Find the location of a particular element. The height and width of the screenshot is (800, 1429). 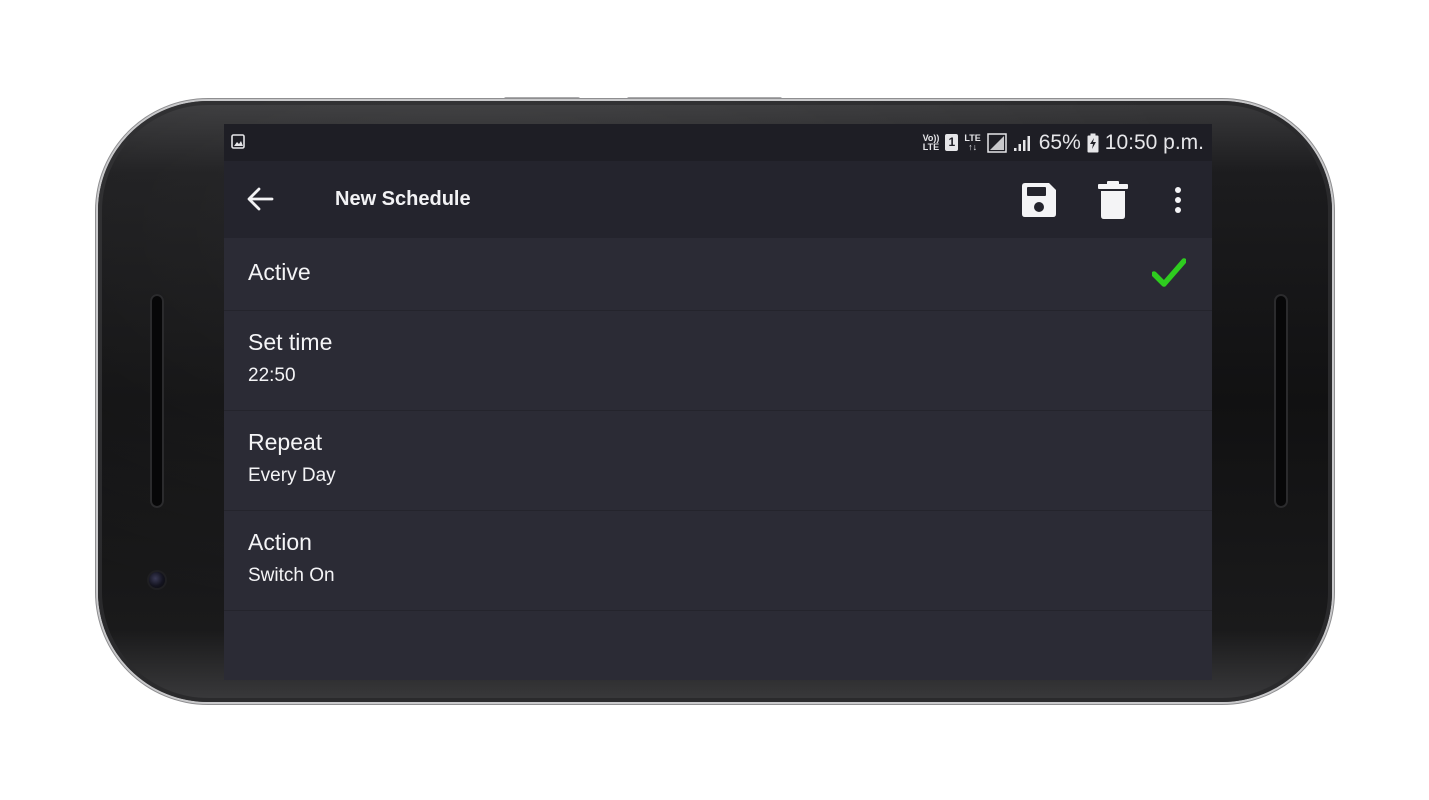

more-options-button is located at coordinates (1178, 200).